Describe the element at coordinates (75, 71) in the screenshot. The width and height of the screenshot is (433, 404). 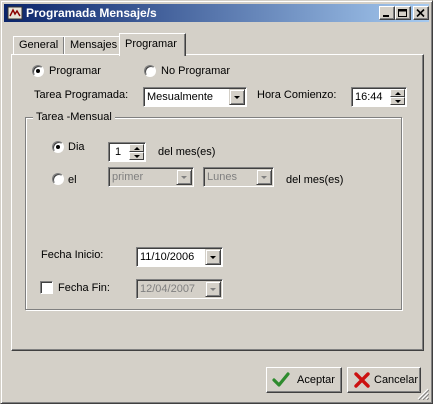
I see `programar-label: Programar` at that location.